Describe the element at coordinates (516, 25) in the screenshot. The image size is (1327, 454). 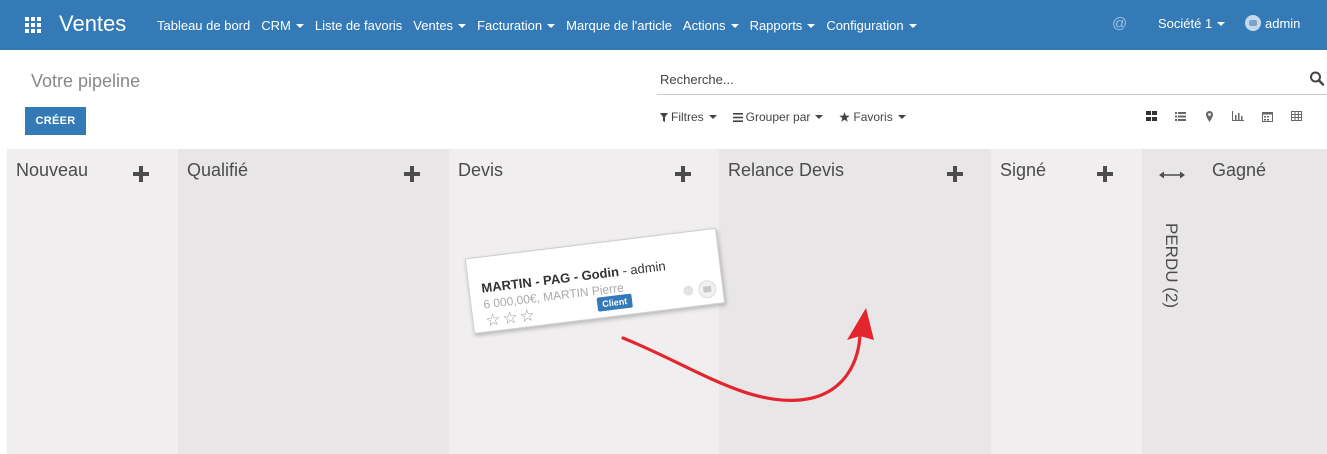
I see `menu-item-invoicing: Facturation` at that location.